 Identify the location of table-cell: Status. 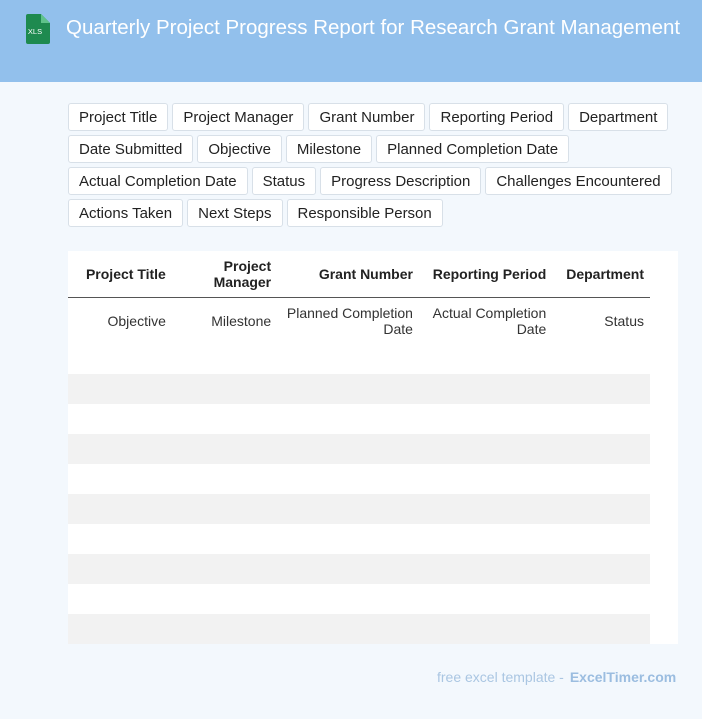
(601, 321).